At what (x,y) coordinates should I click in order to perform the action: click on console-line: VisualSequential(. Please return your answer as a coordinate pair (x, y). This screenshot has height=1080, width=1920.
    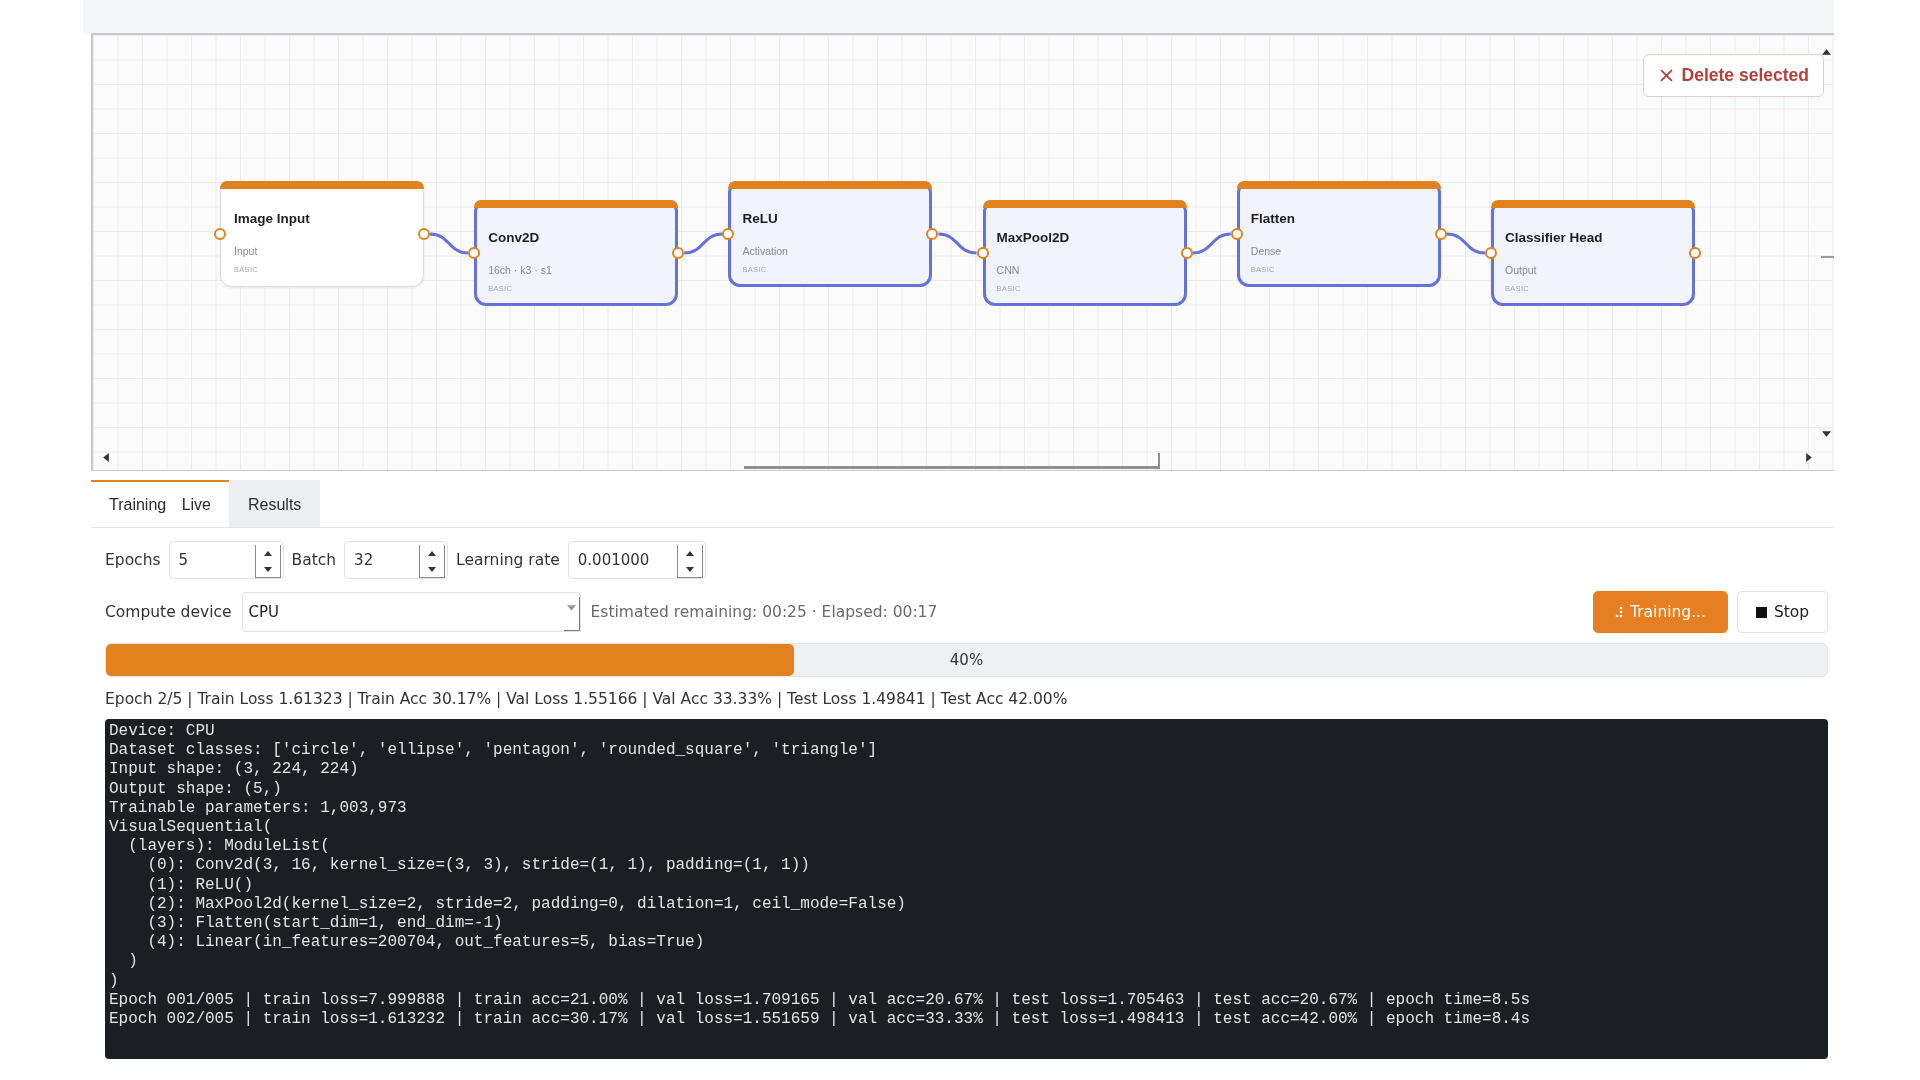
    Looking at the image, I should click on (191, 828).